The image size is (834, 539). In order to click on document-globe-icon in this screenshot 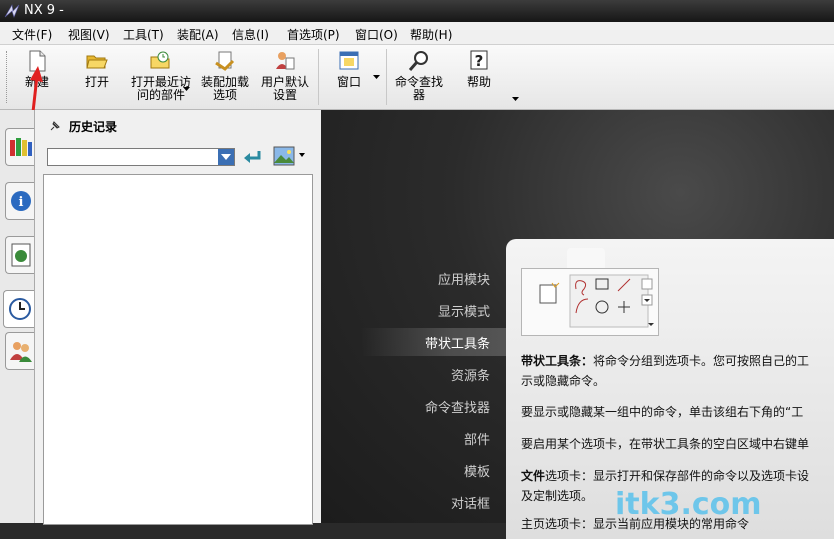, I will do `click(21, 255)`.